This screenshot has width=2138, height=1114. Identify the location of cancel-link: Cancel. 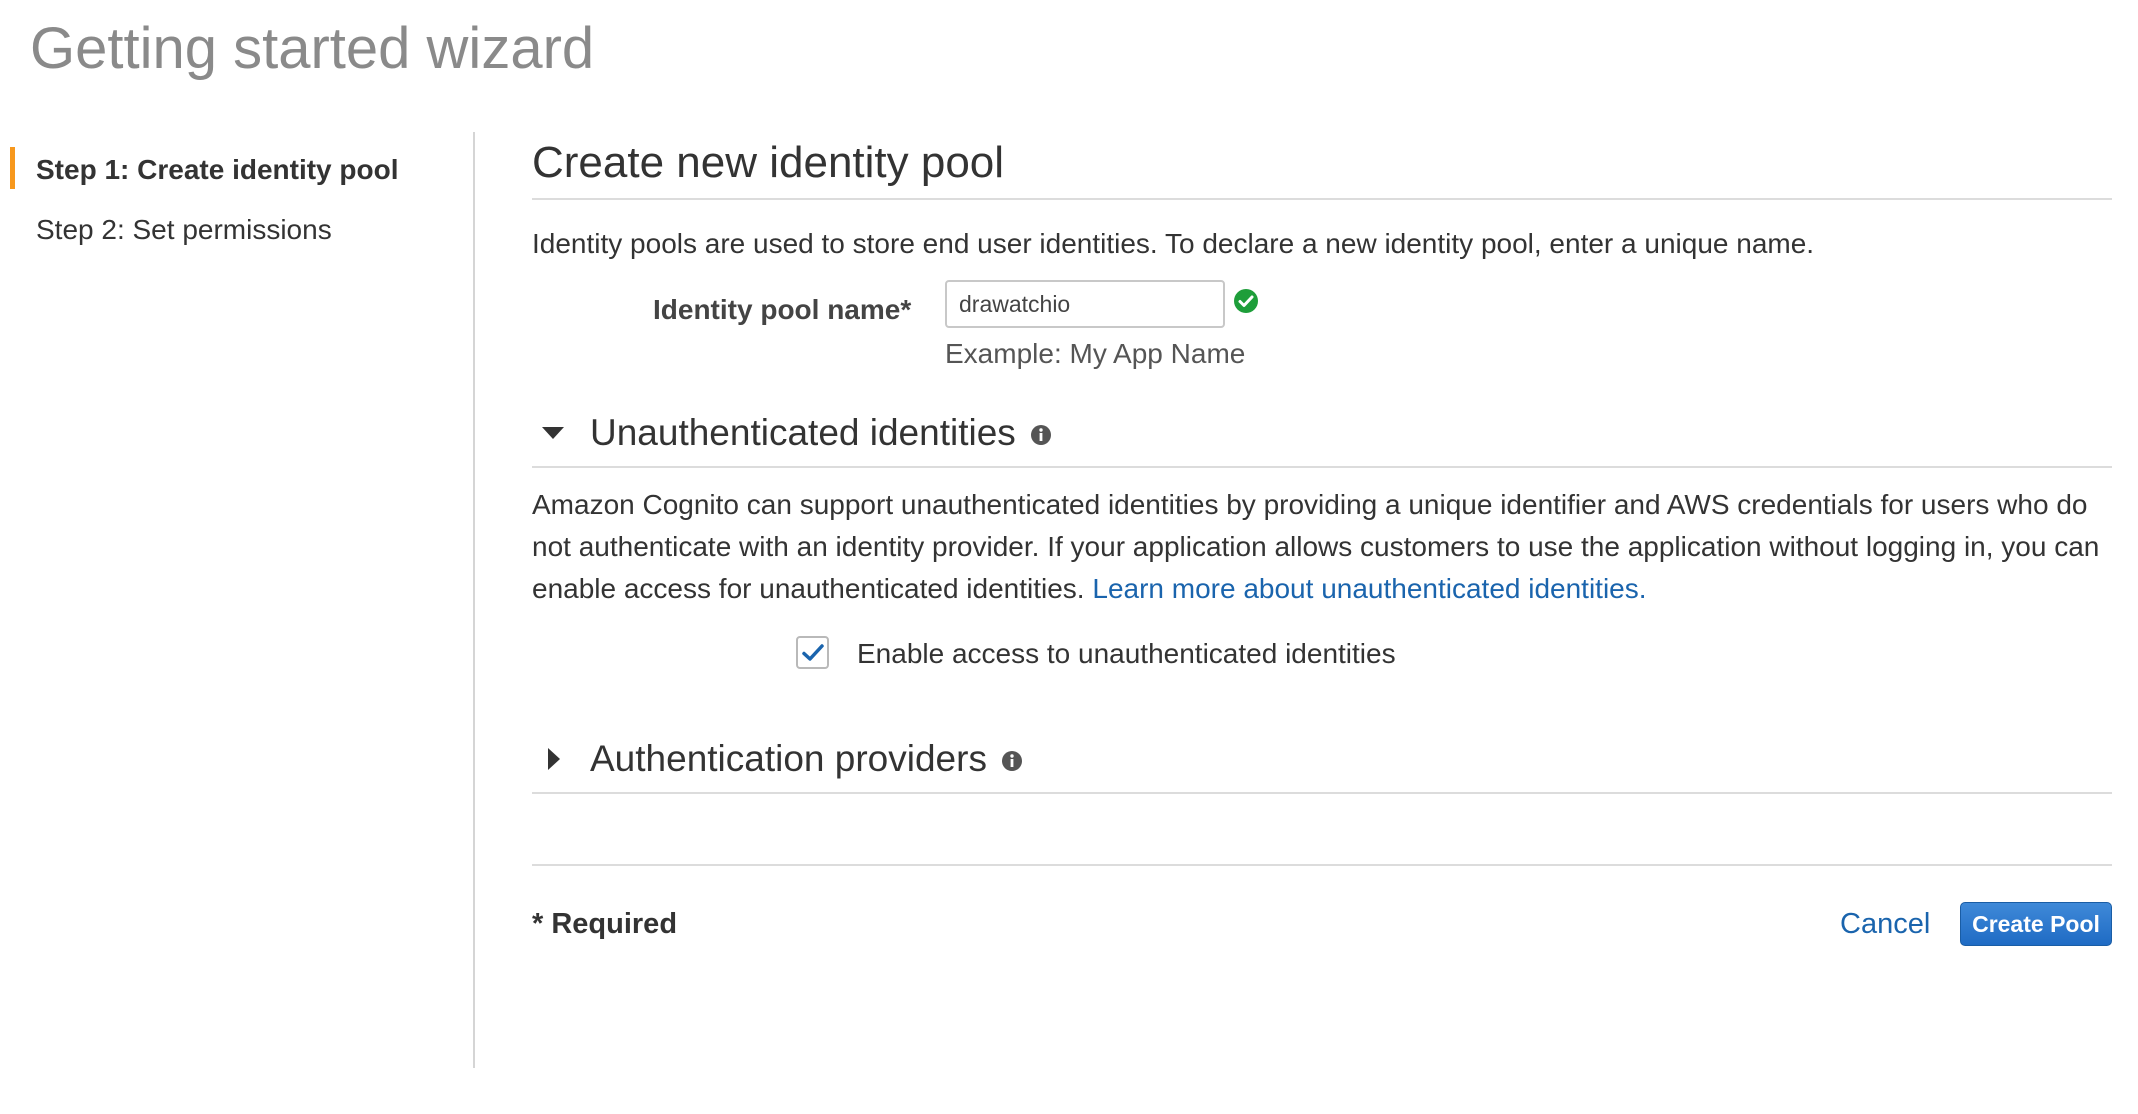
(1885, 924).